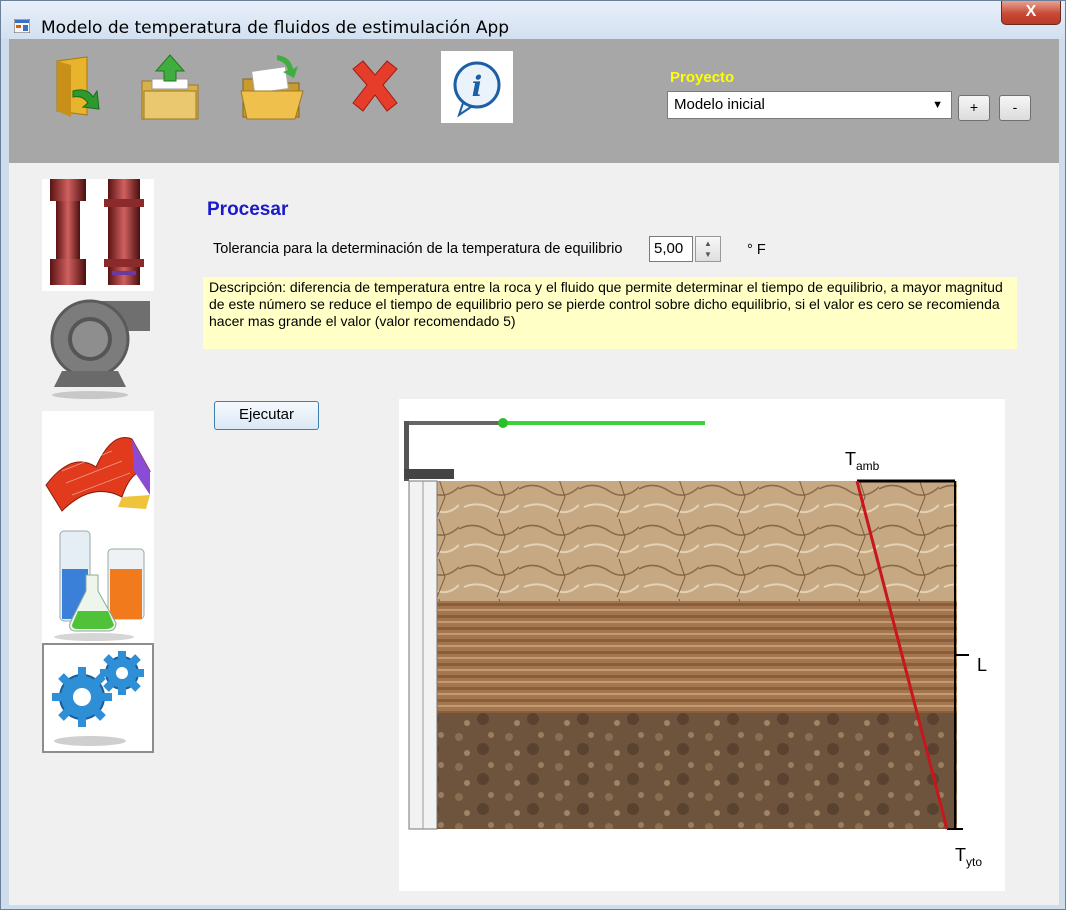 The height and width of the screenshot is (910, 1066). What do you see at coordinates (968, 857) in the screenshot?
I see `t-yto-label: Tyto` at bounding box center [968, 857].